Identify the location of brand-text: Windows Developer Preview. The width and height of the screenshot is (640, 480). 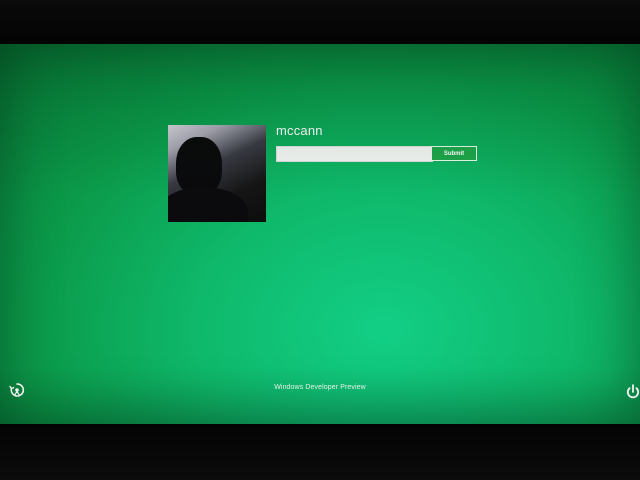
(320, 387).